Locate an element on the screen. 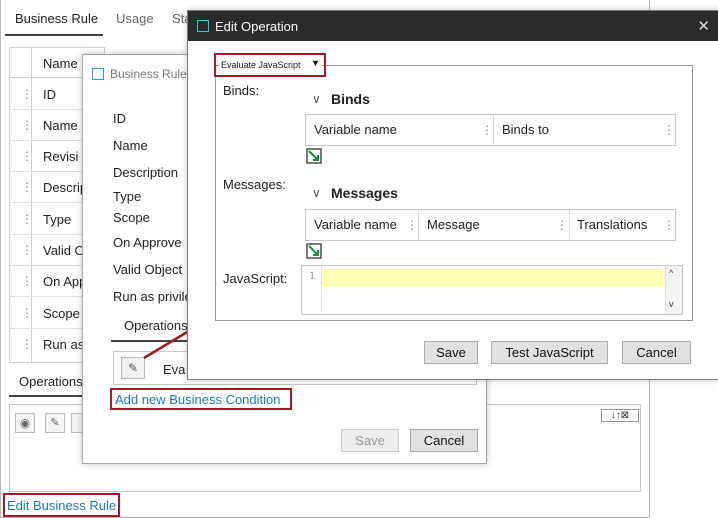 The width and height of the screenshot is (718, 518). messages-section-title: Messages is located at coordinates (364, 193).